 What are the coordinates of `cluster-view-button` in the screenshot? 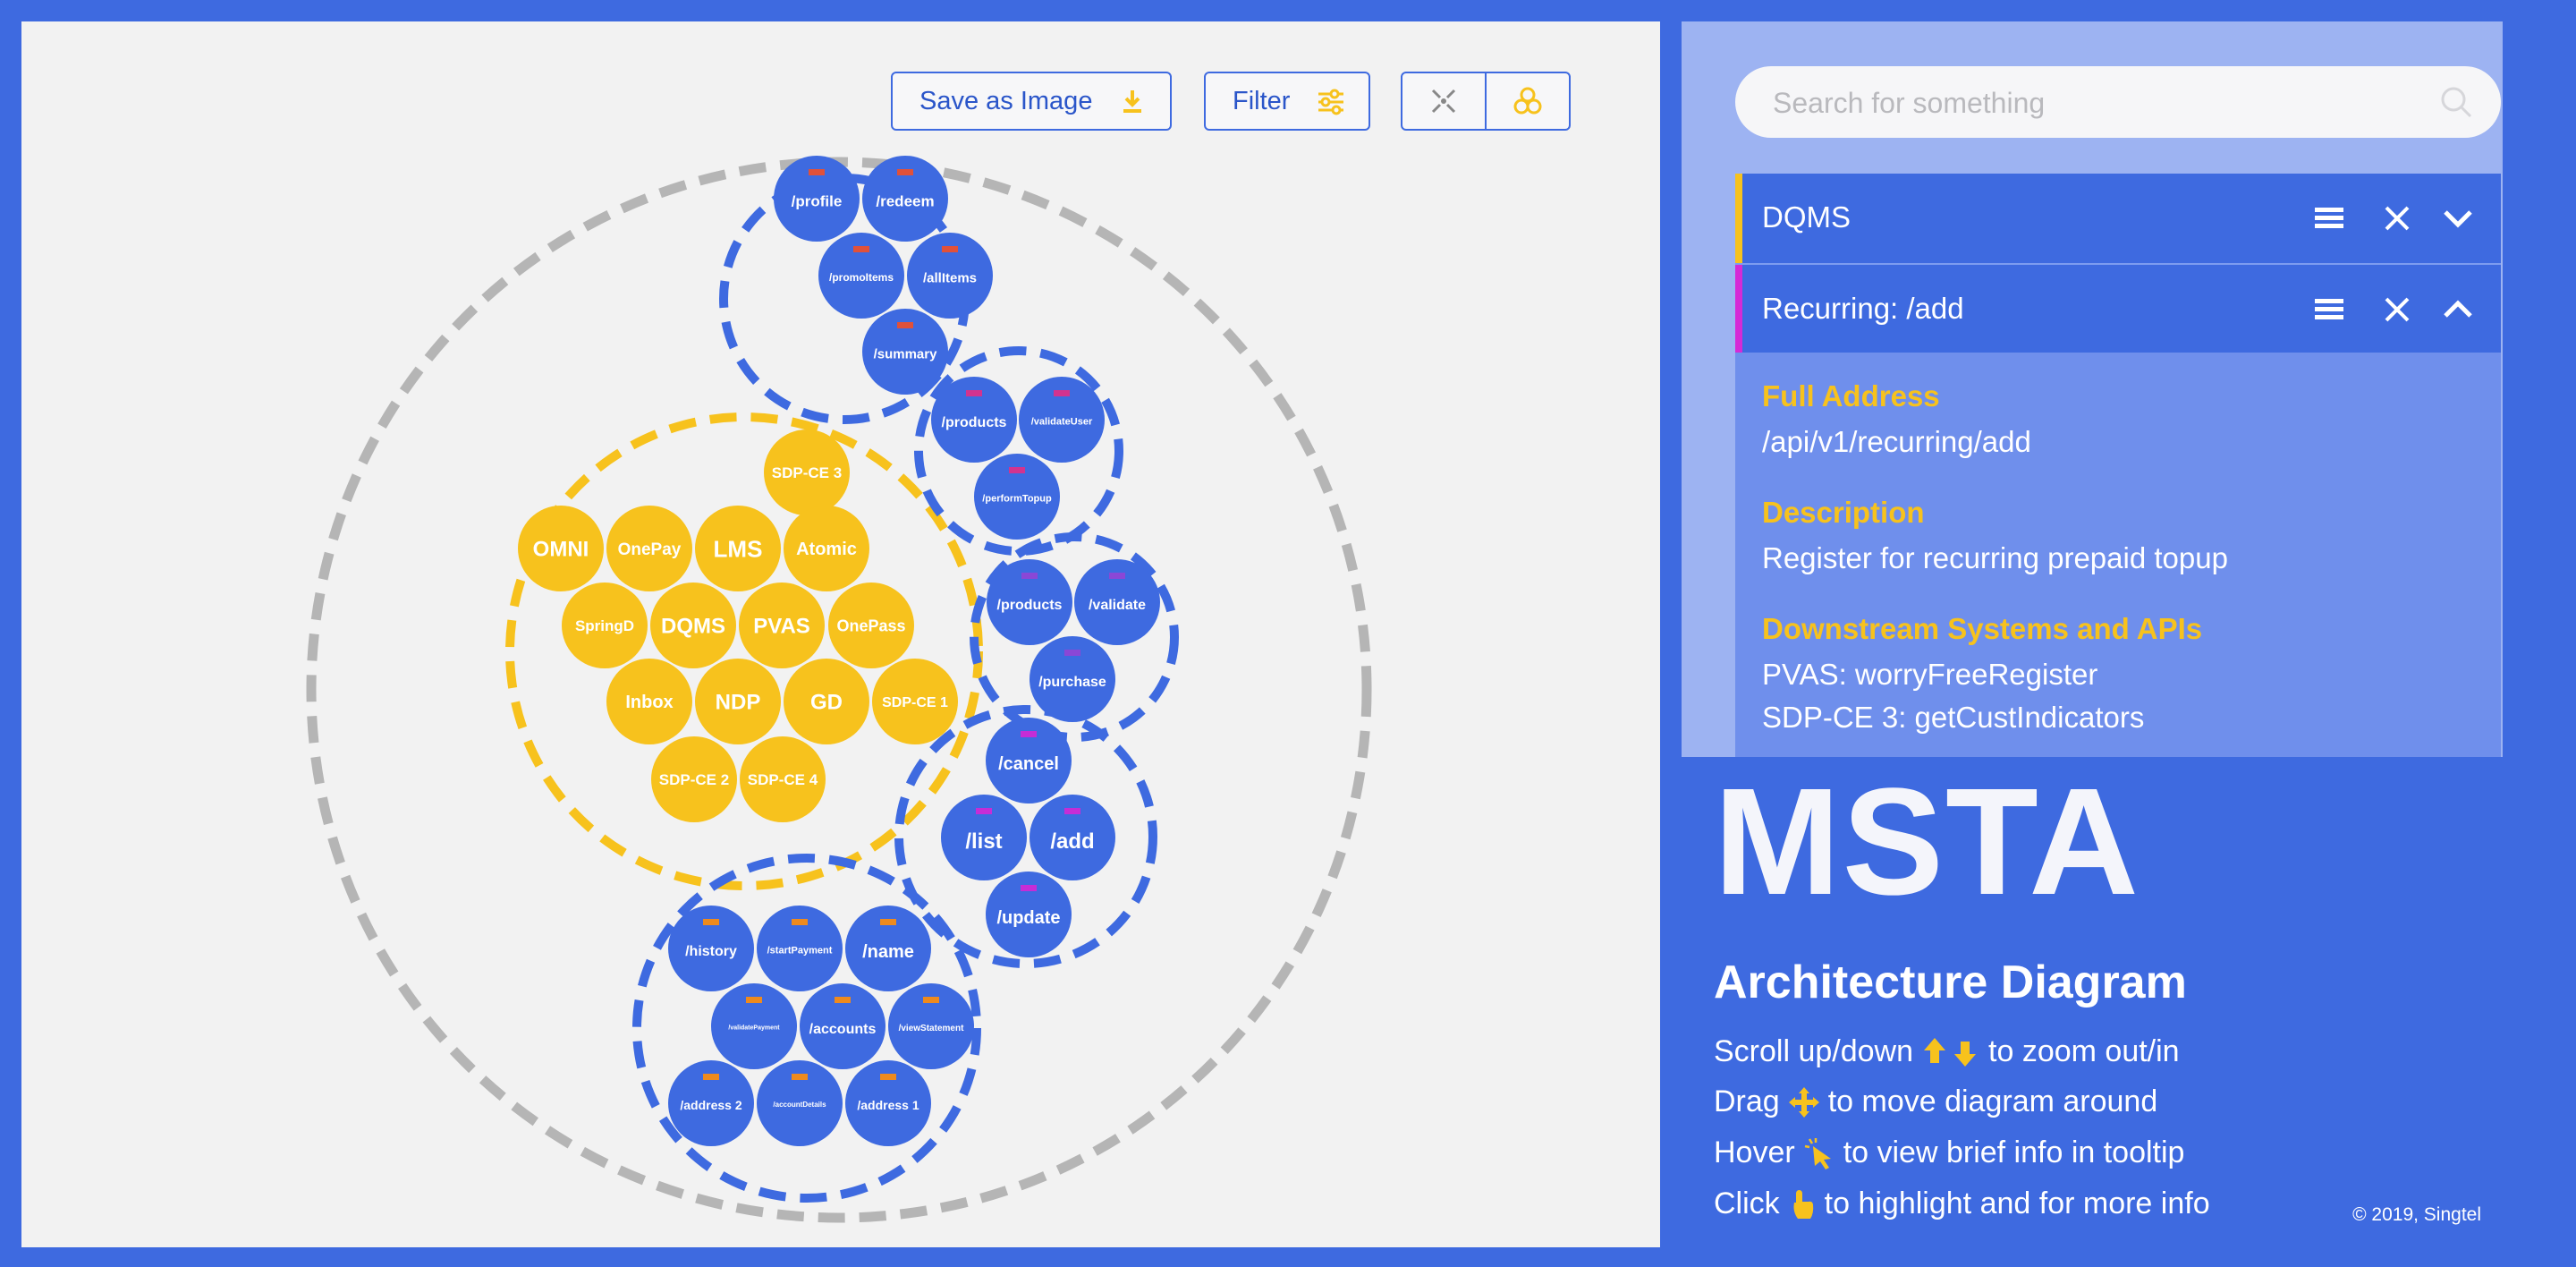 It's located at (1528, 101).